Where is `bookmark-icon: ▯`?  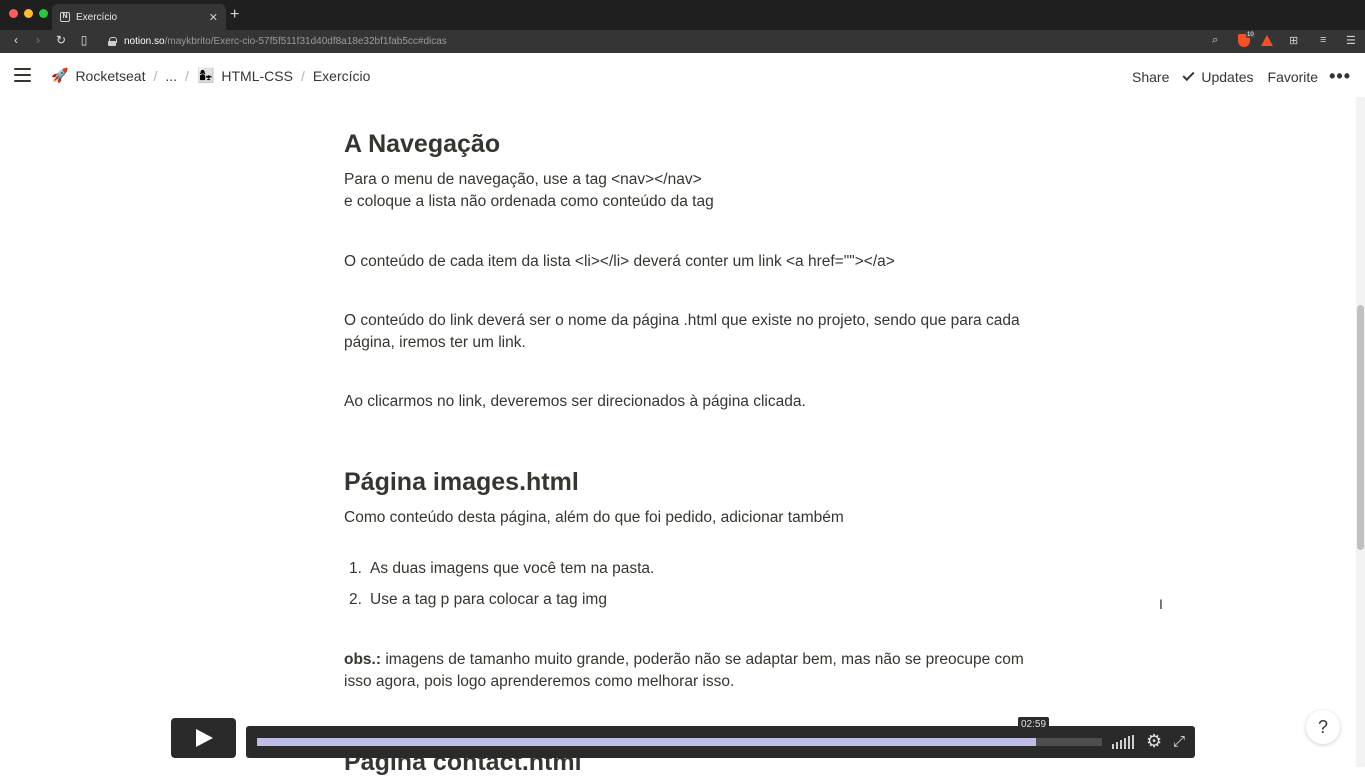 bookmark-icon: ▯ is located at coordinates (84, 40).